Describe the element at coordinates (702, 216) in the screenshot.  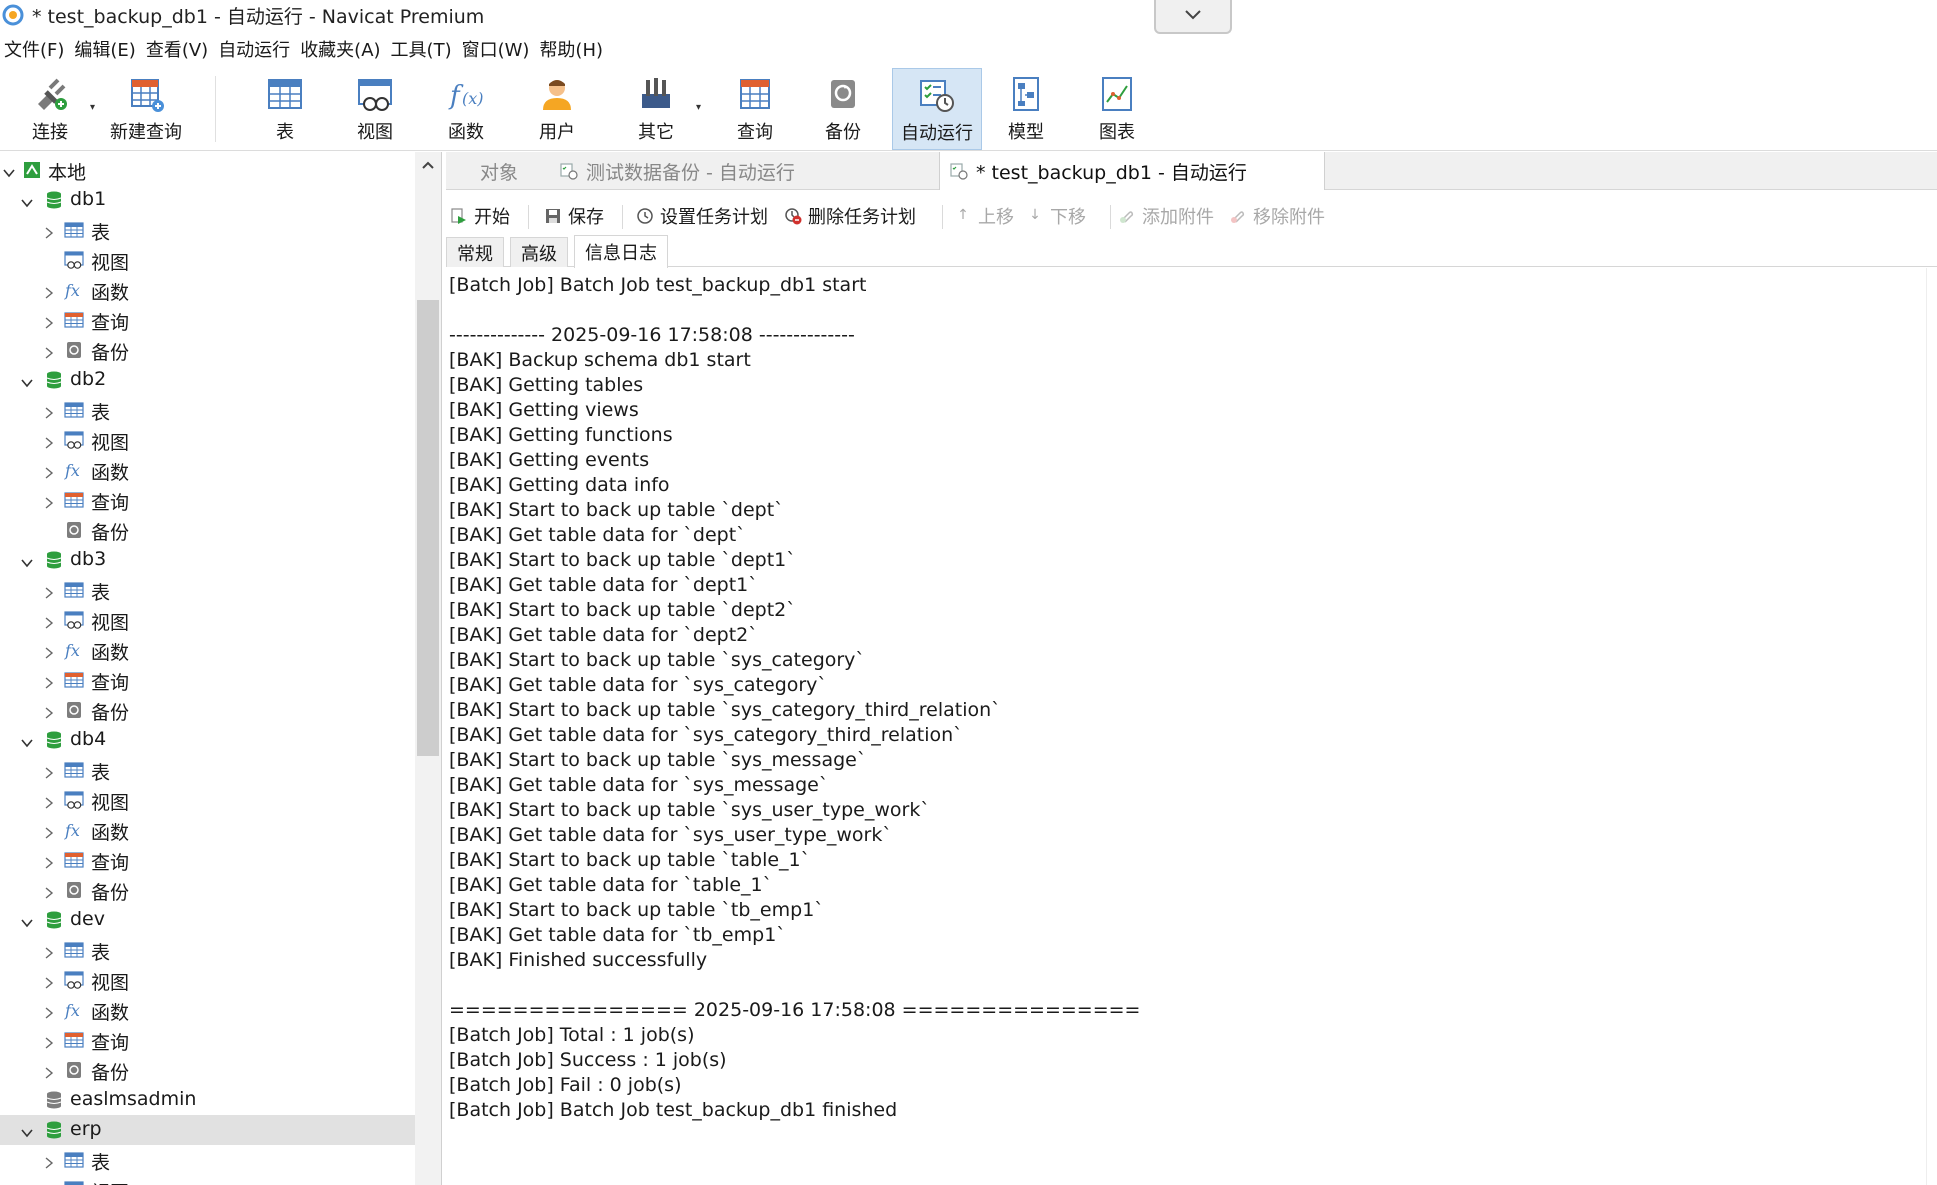
I see `set-schedule-button: 设置任务计划` at that location.